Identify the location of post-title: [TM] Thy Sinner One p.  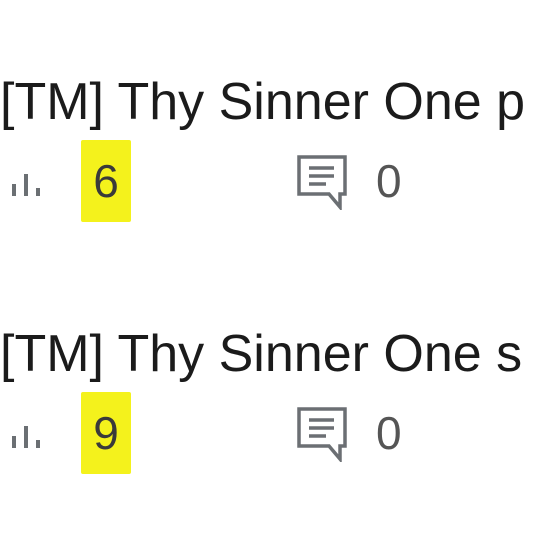
(280, 102).